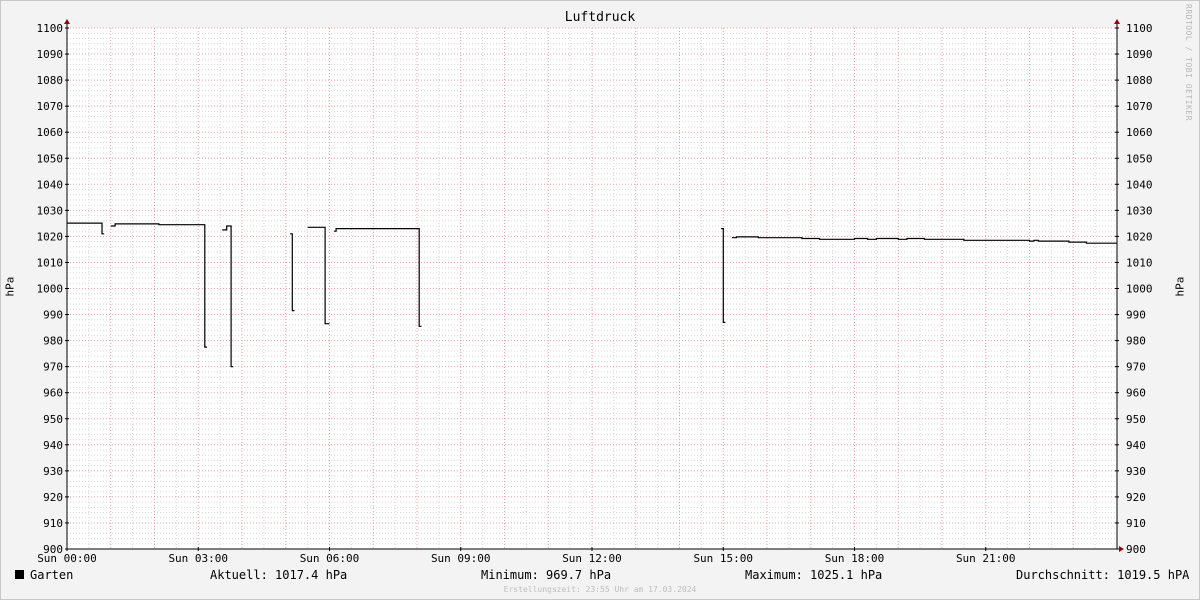  I want to click on y-tick-label-left: 950, so click(53, 419).